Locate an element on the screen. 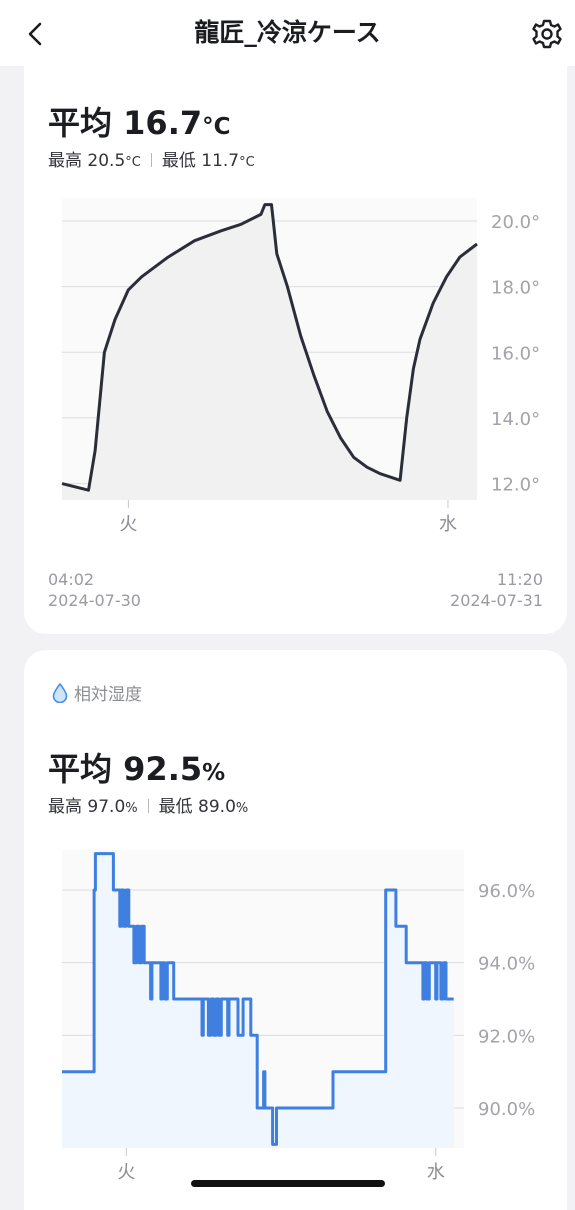  top-bar: 龍匠_冷涼ケース is located at coordinates (287, 33).